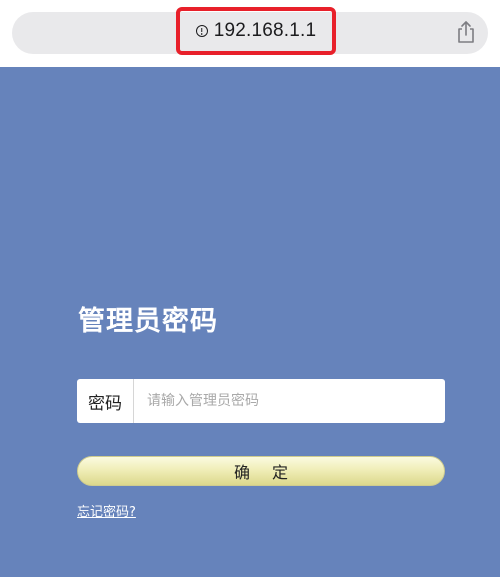 This screenshot has width=500, height=577. Describe the element at coordinates (466, 32) in the screenshot. I see `share-icon` at that location.